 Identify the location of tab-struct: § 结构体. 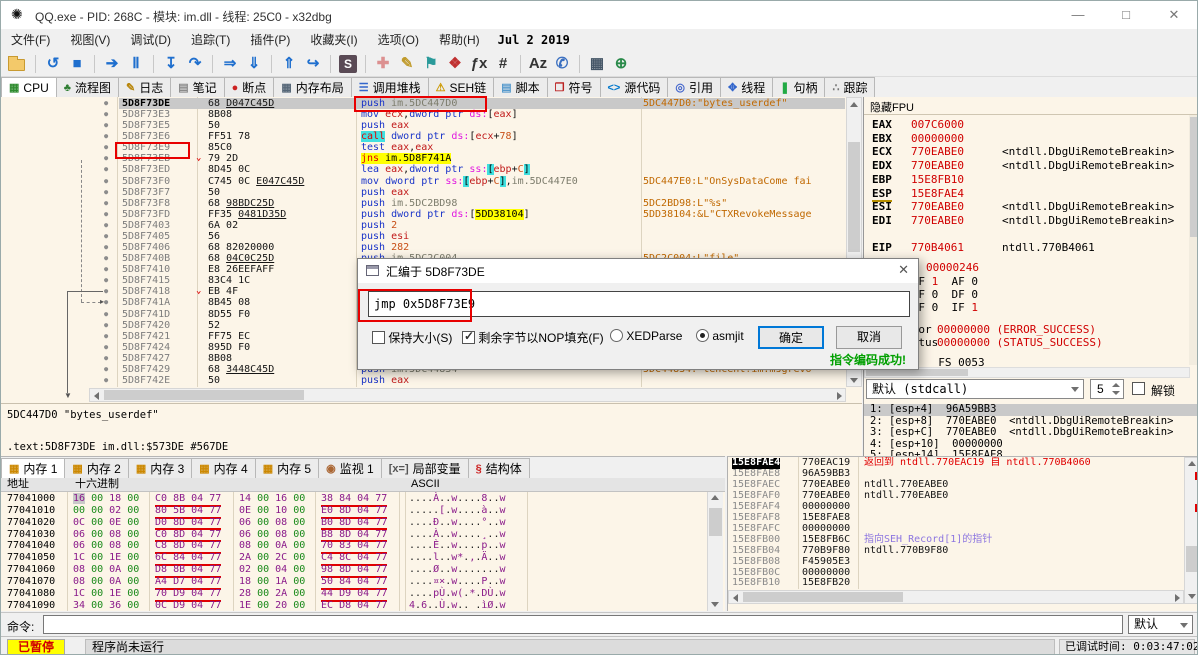
(498, 468).